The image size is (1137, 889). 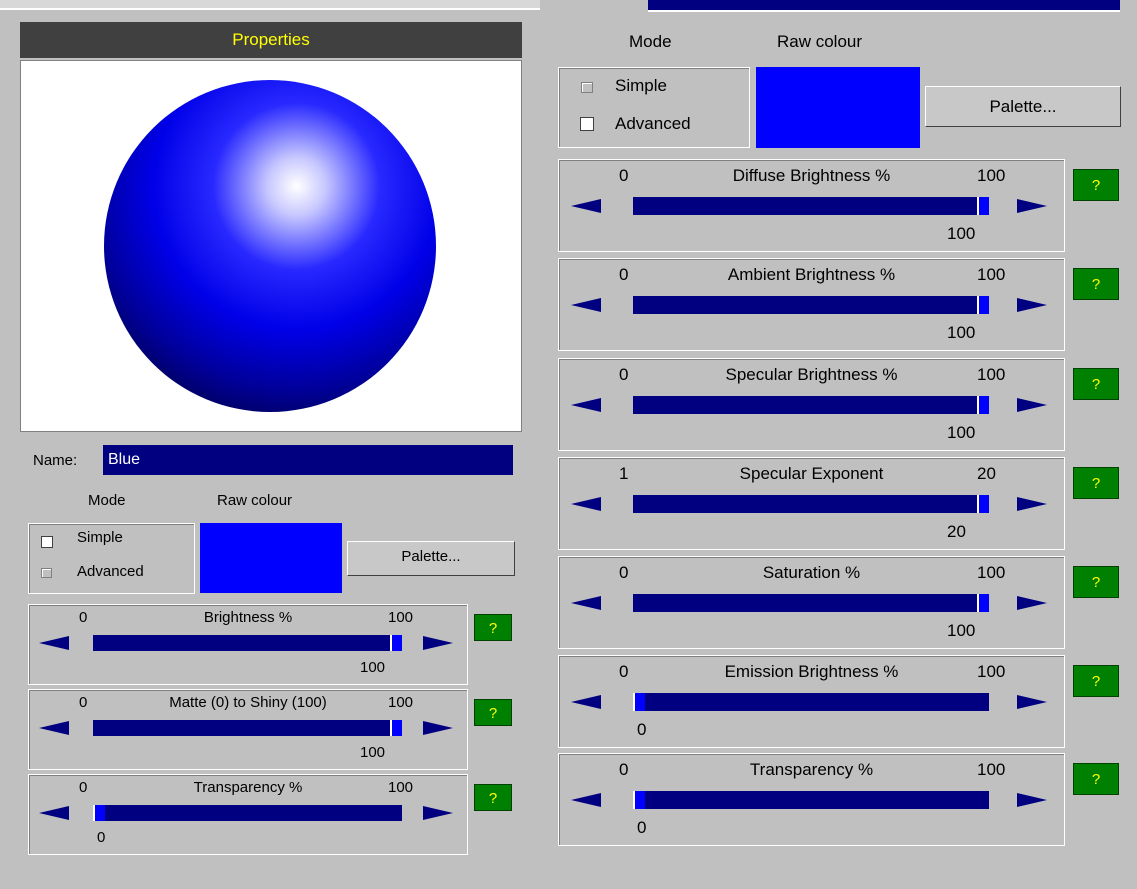 I want to click on right-help-button-3: ?, so click(x=1096, y=483).